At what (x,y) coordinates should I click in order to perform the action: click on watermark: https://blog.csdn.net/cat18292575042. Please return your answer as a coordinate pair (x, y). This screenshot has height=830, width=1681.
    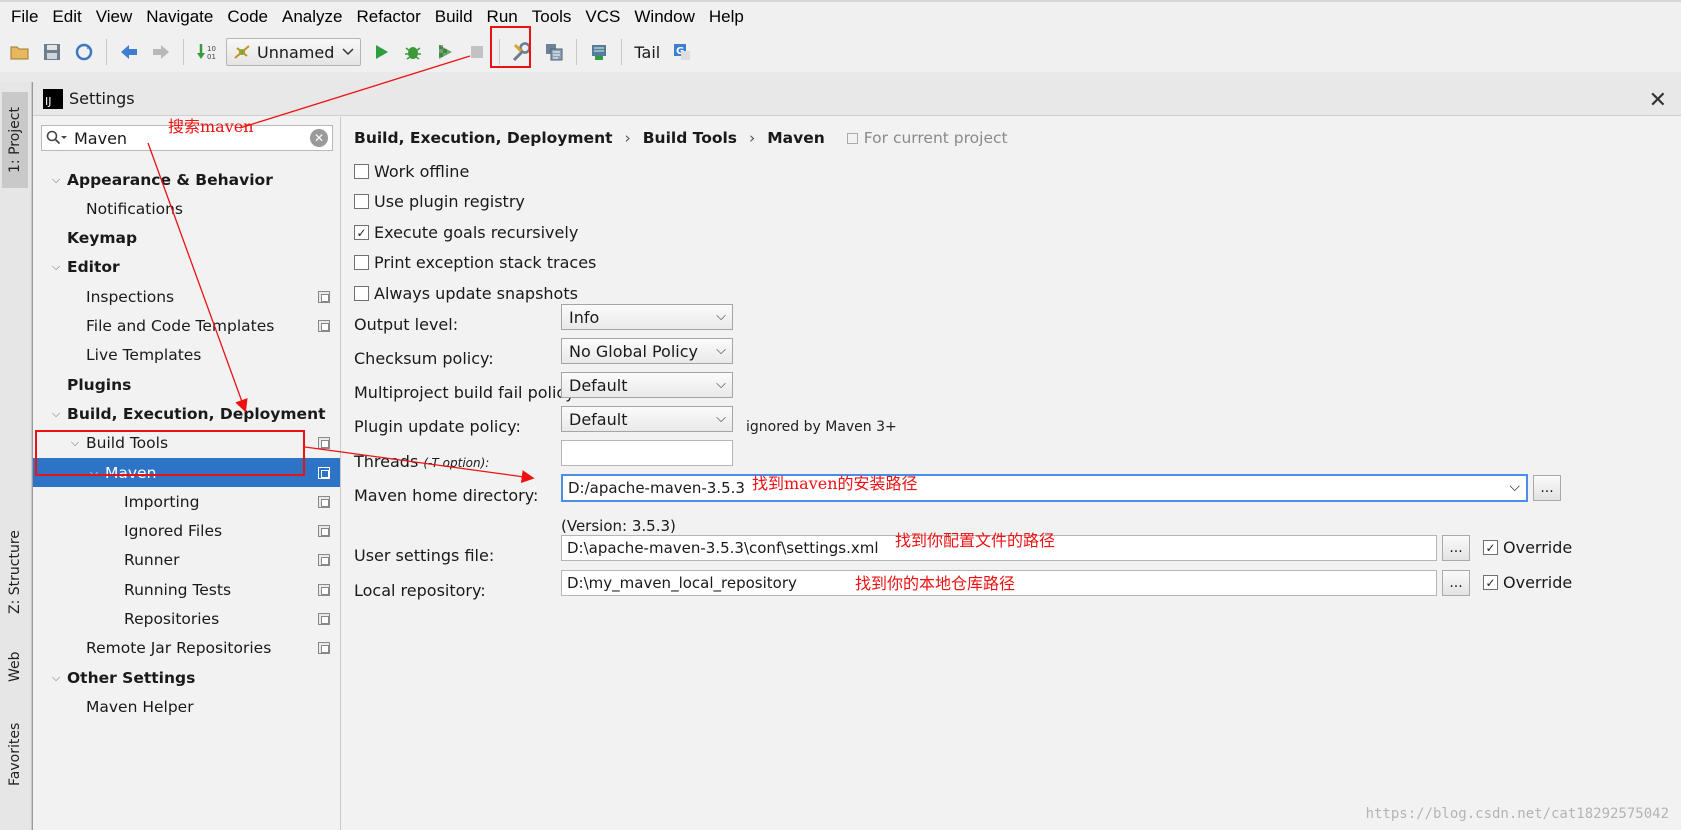
    Looking at the image, I should click on (1517, 814).